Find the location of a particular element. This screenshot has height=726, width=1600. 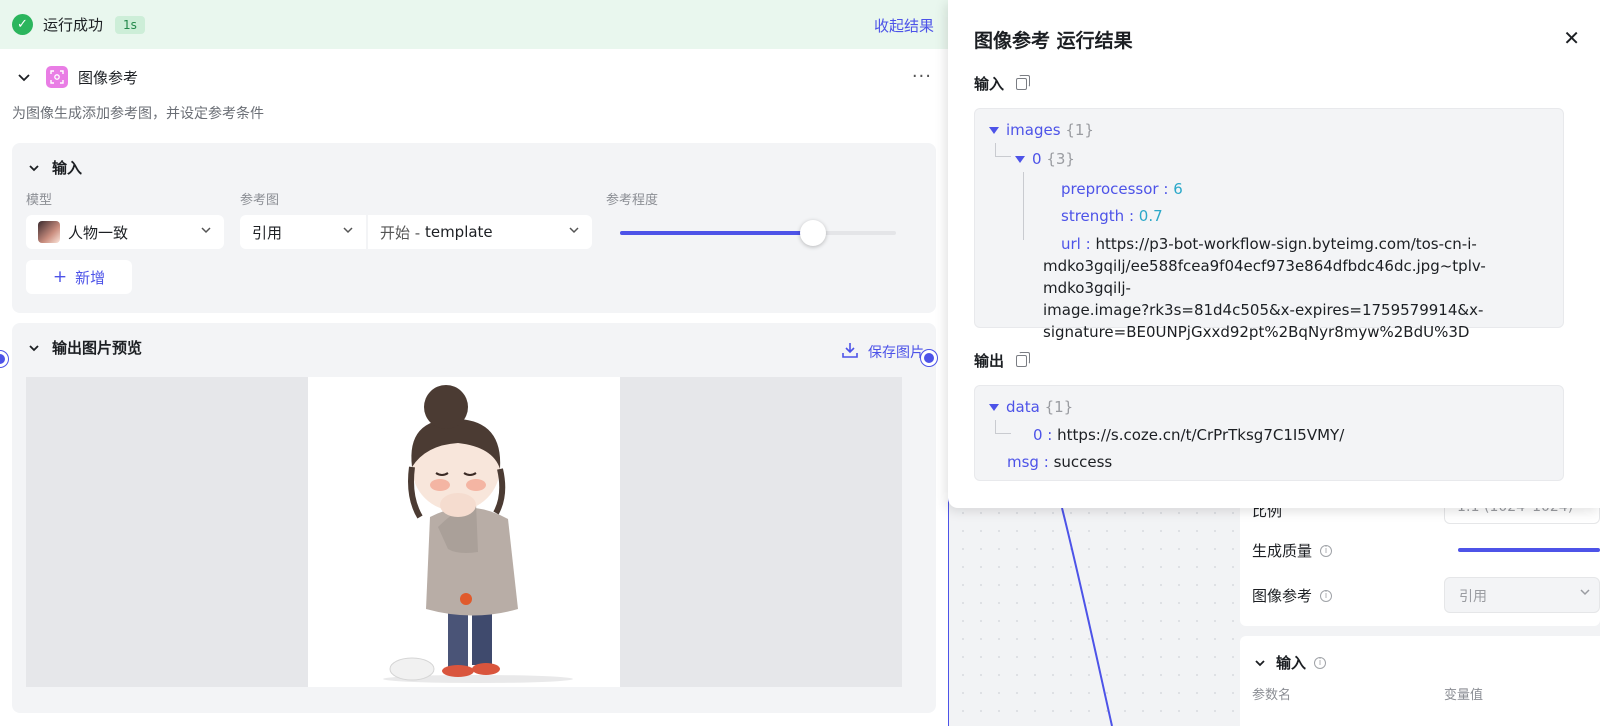

result-input-label: 输入 is located at coordinates (1002, 83).